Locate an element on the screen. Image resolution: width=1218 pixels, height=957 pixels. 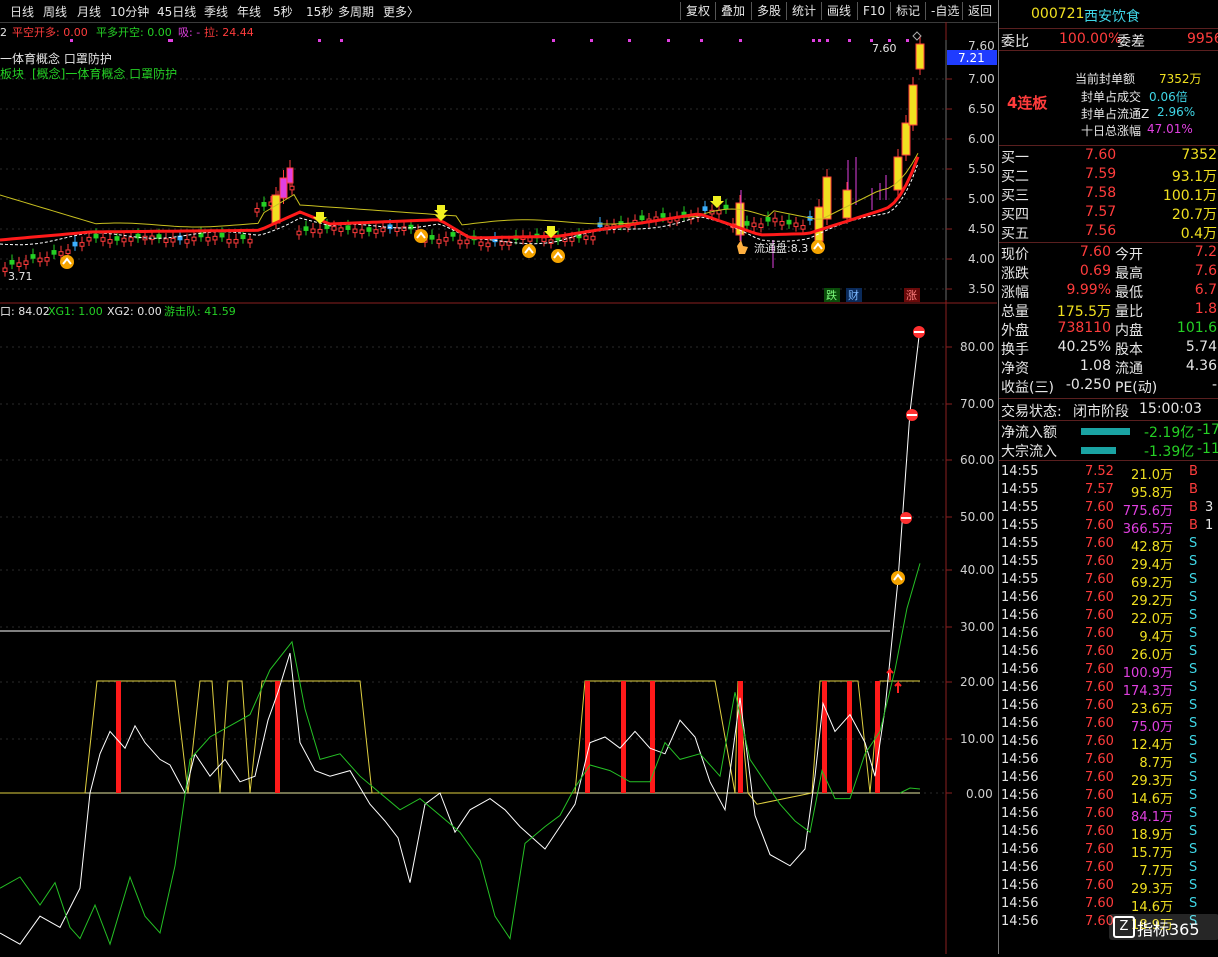
overlay-button: 叠加 is located at coordinates (732, 11).